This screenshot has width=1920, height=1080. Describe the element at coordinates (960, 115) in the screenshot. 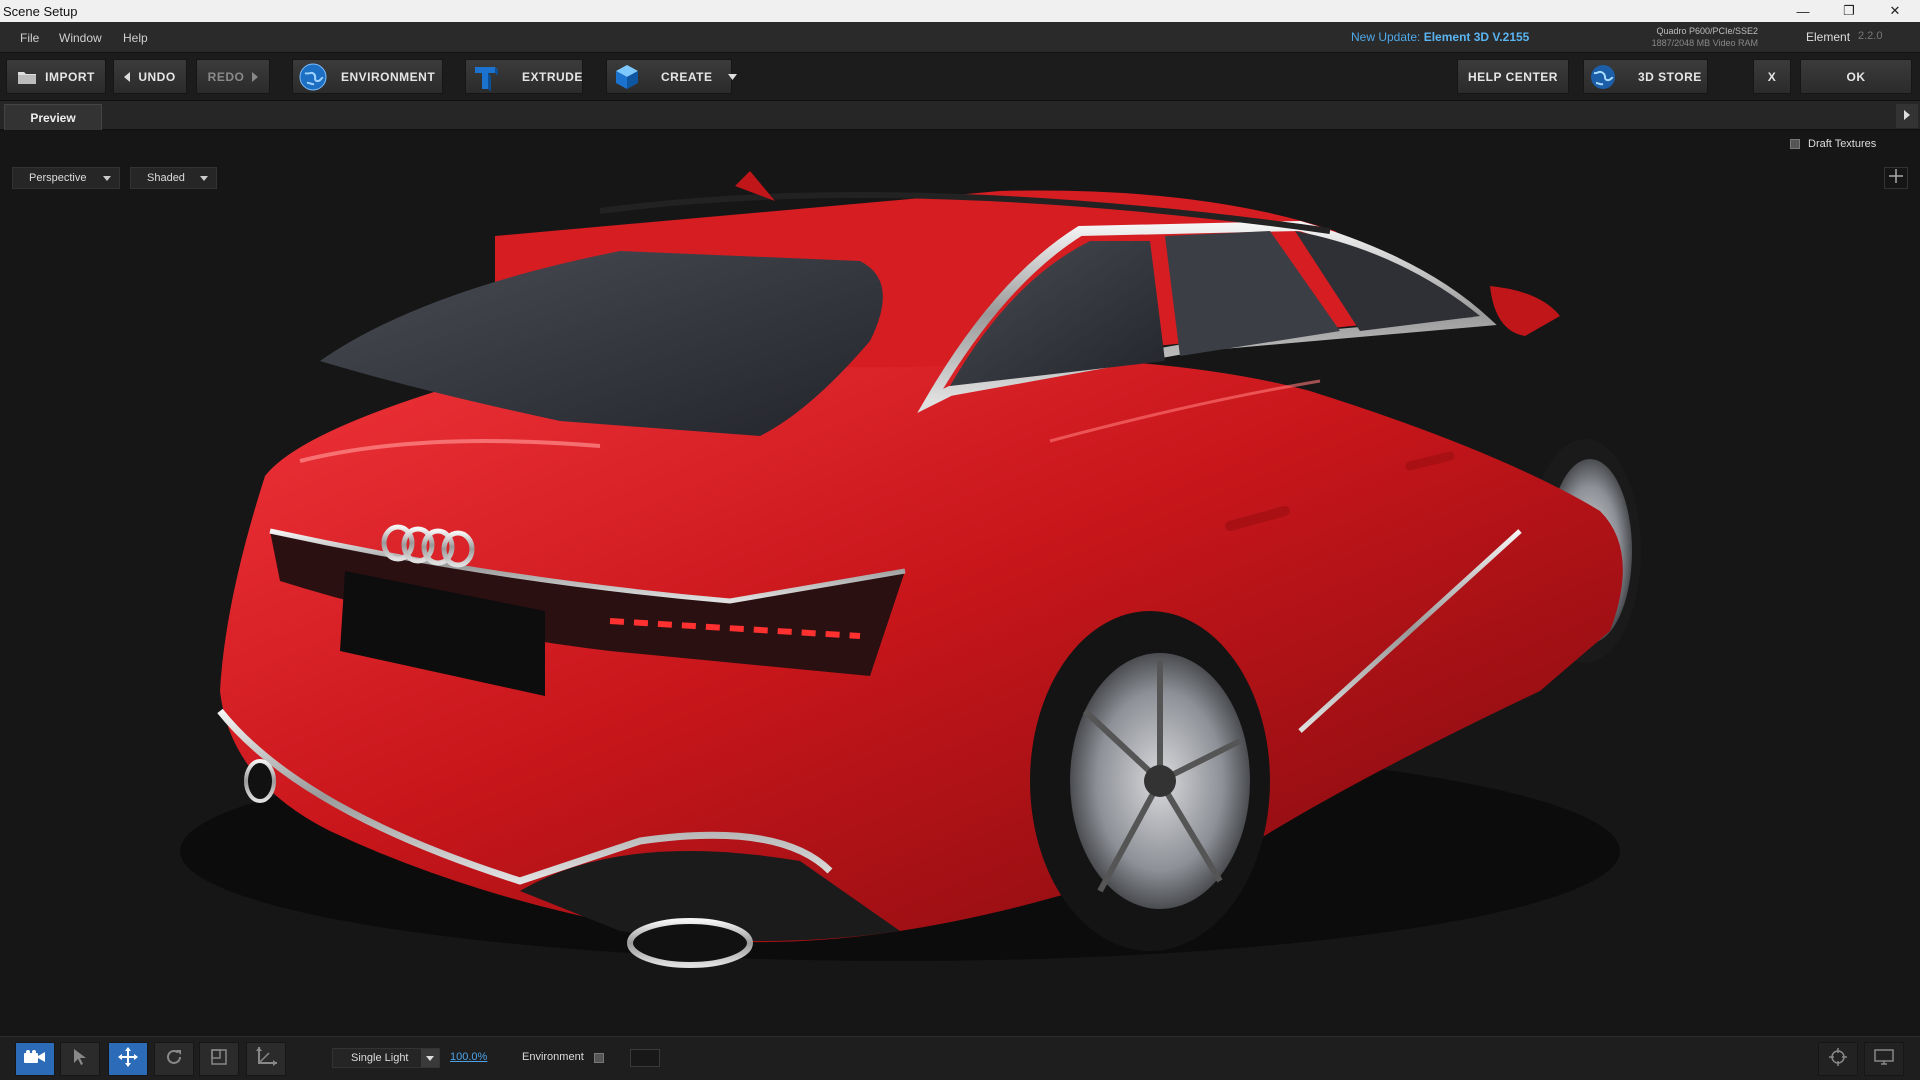

I see `tab-strip: Preview` at that location.